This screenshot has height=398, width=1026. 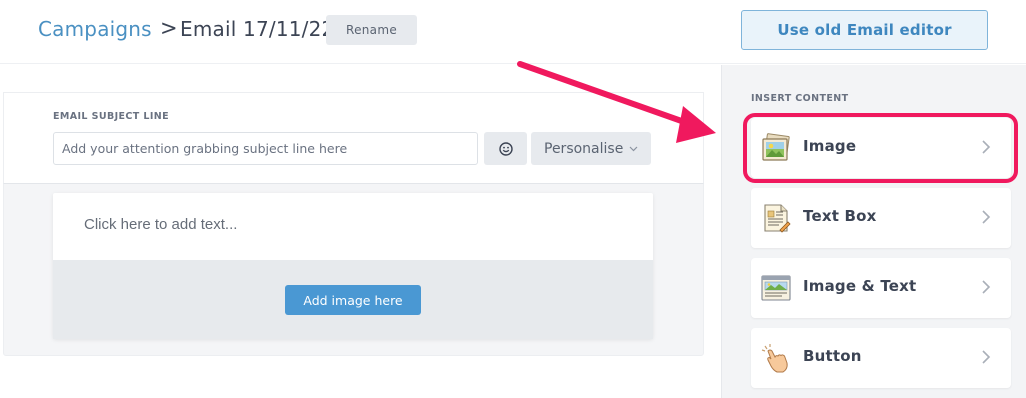 What do you see at coordinates (584, 148) in the screenshot?
I see `personalise-label: Personalise` at bounding box center [584, 148].